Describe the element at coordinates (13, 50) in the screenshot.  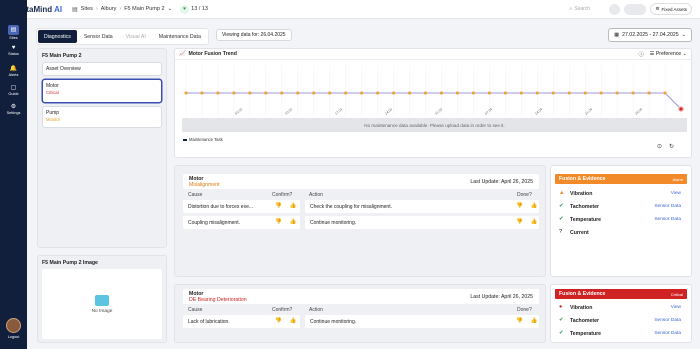
I see `sidebar-item-status: ♥ Status` at that location.